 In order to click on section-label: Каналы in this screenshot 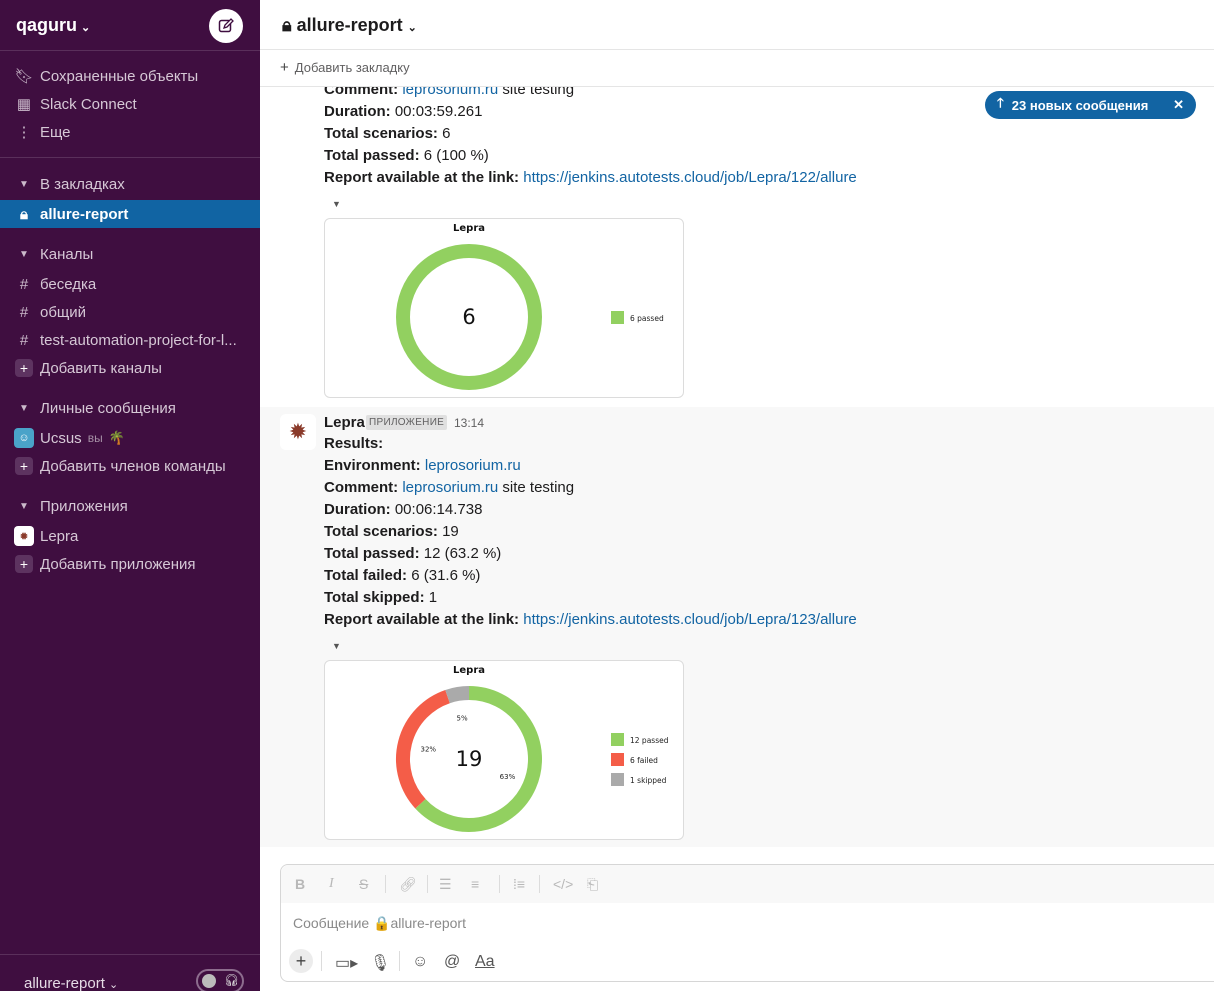, I will do `click(67, 254)`.